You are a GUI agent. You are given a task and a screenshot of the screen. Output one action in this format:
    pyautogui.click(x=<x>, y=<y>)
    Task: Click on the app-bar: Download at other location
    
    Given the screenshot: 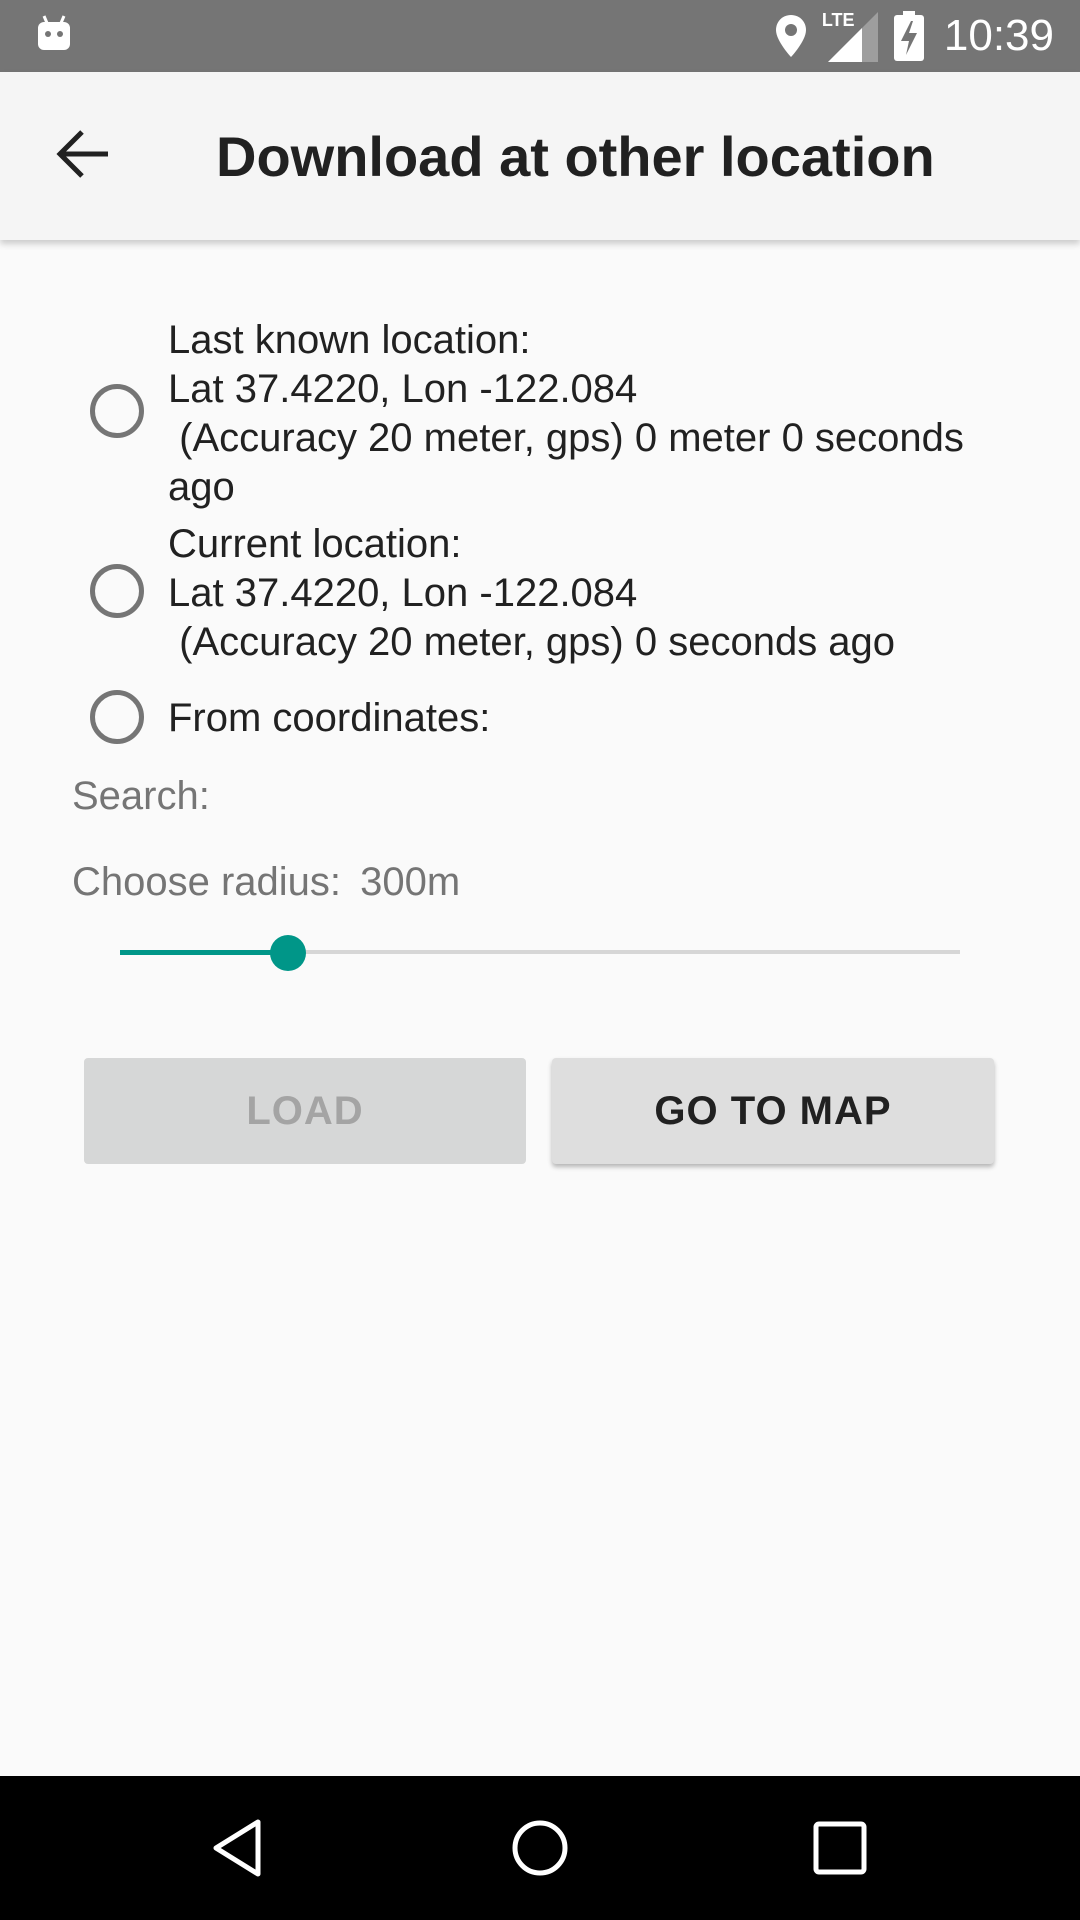 What is the action you would take?
    pyautogui.click(x=540, y=156)
    